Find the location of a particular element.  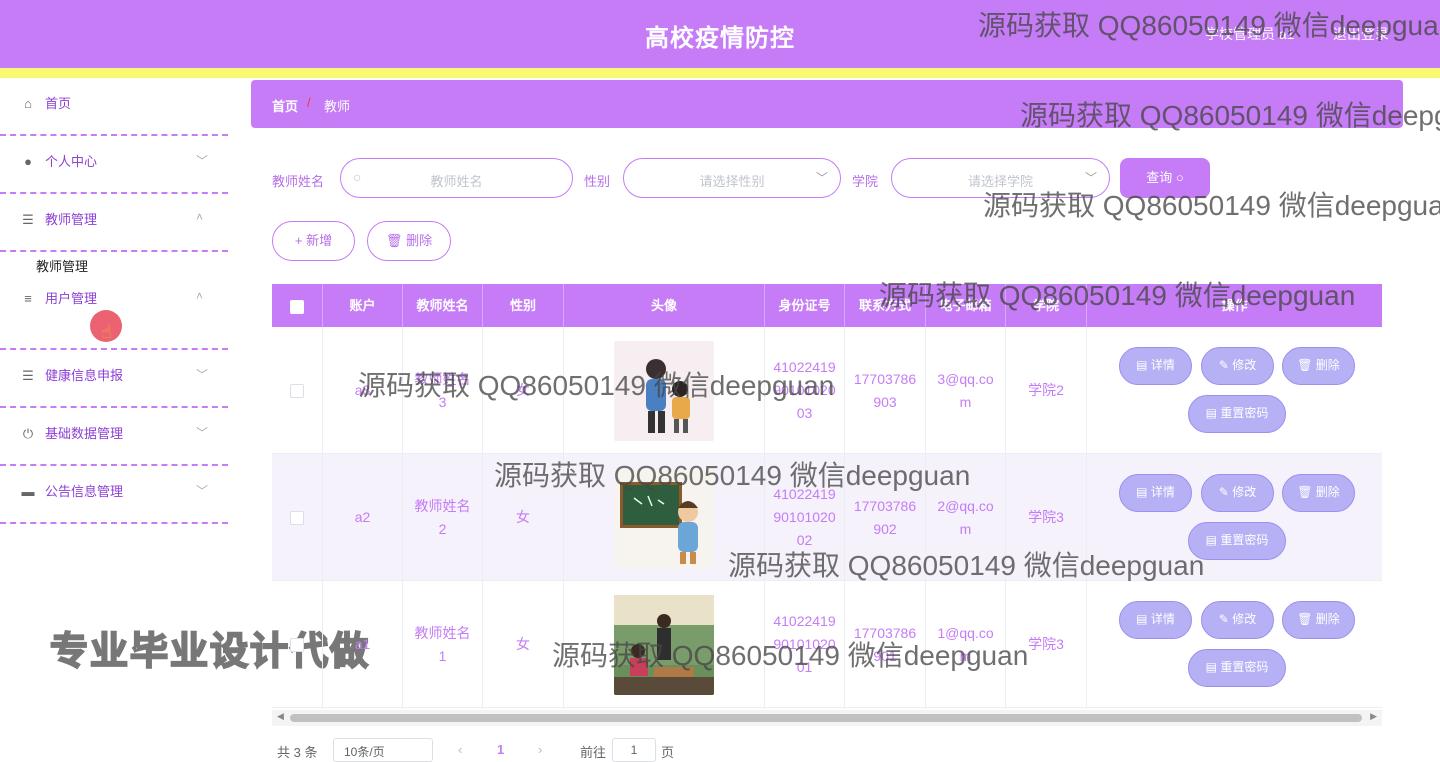

teacher-name-placeholder: 教师姓名 is located at coordinates (456, 181).